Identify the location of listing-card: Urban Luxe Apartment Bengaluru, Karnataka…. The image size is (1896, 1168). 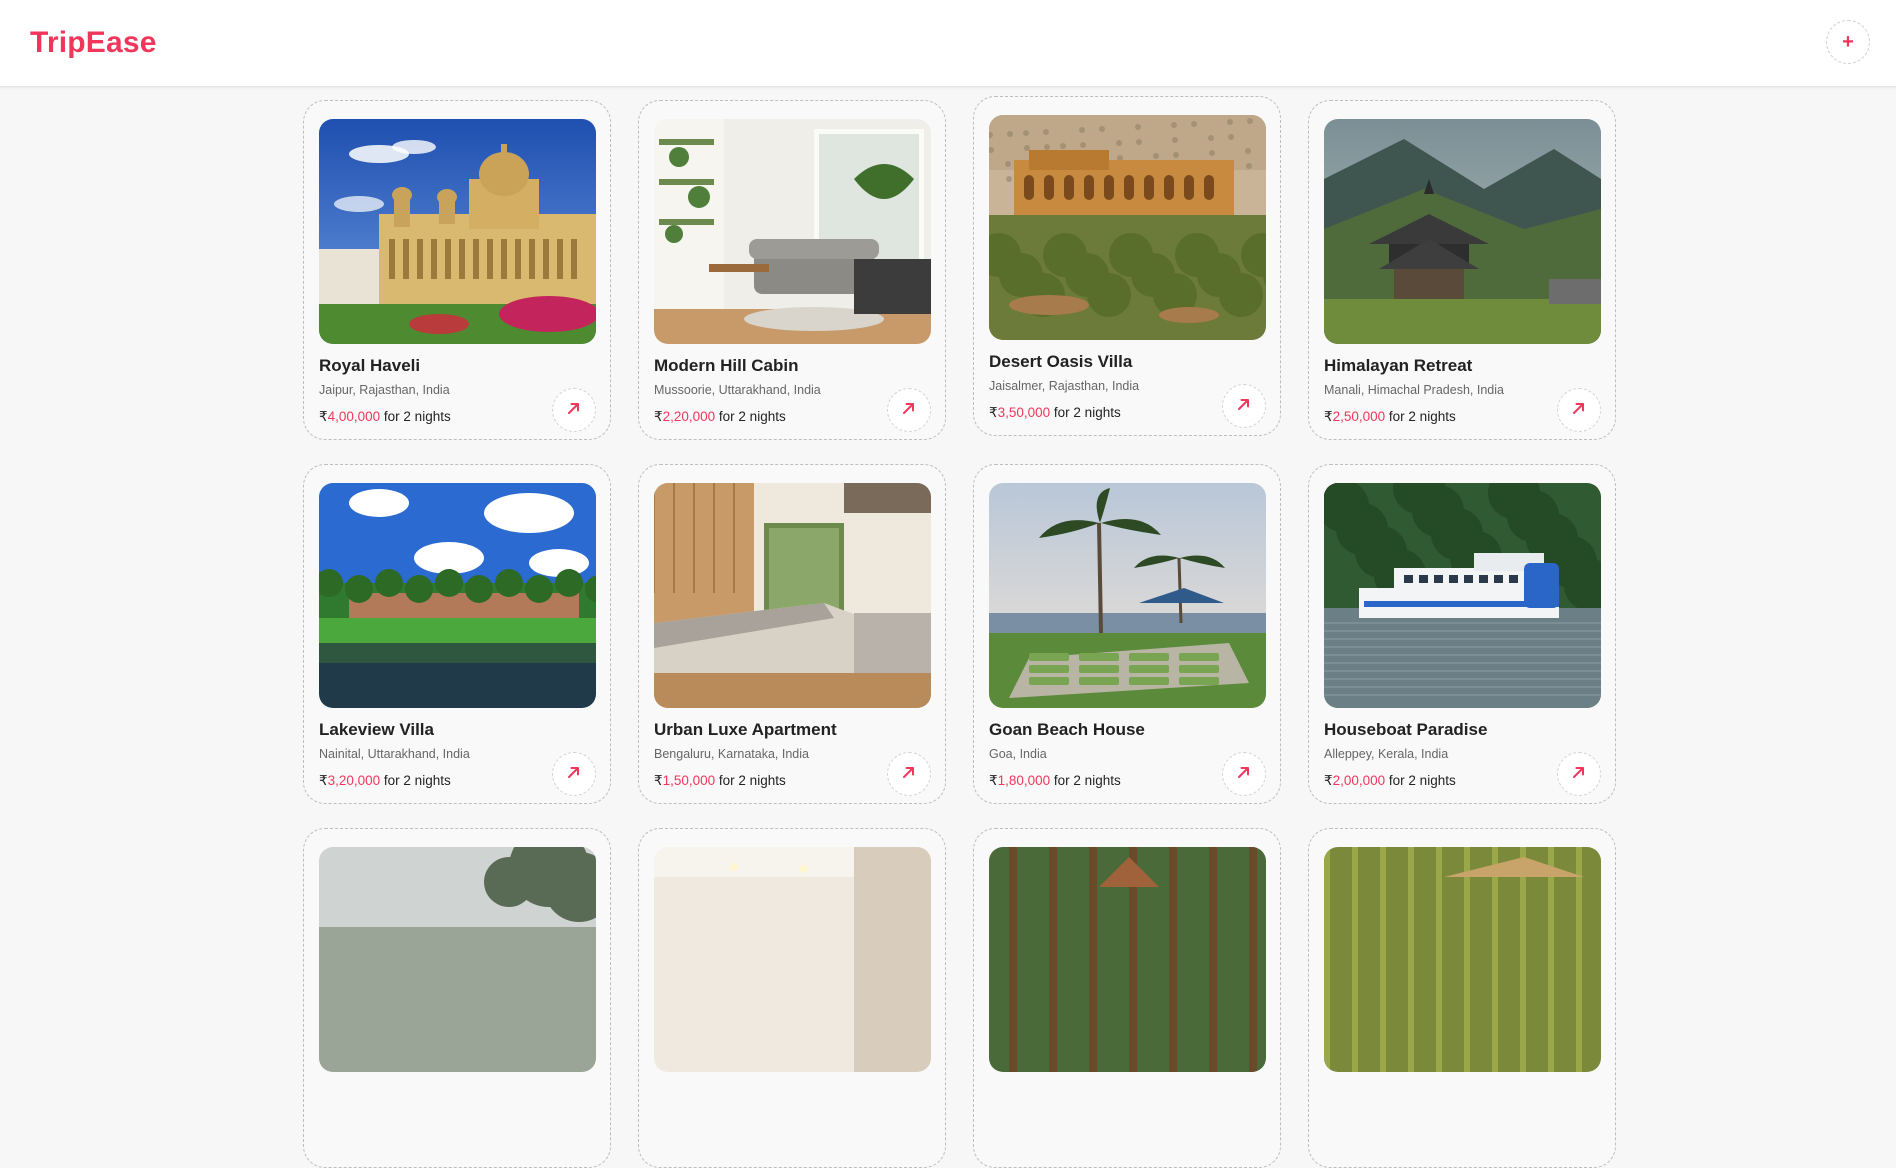
(792, 634).